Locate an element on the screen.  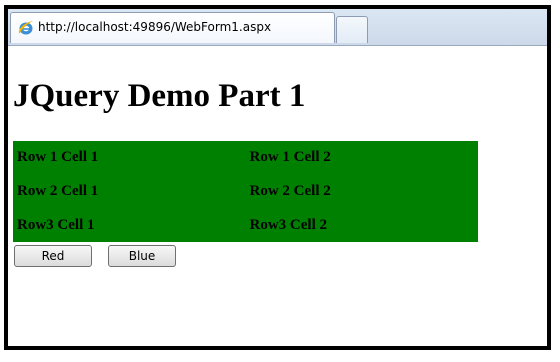
browser-tab-active: http://localhost:49896/WebForm1.aspx is located at coordinates (172, 27).